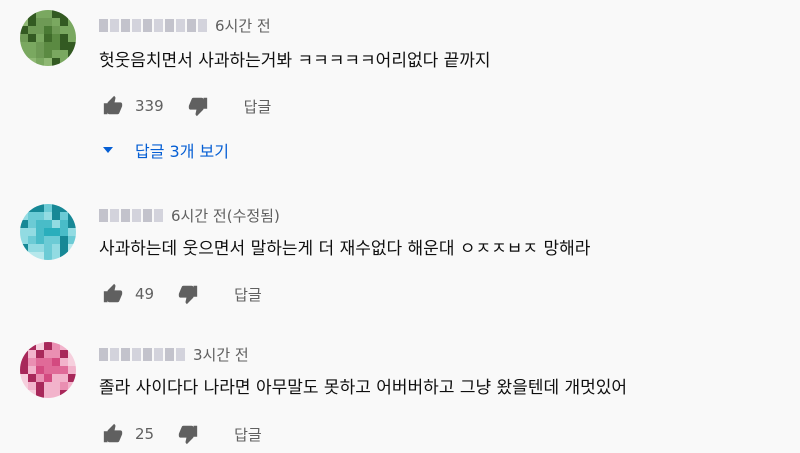  What do you see at coordinates (243, 25) in the screenshot?
I see `comment-timestamp: 6시간 전` at bounding box center [243, 25].